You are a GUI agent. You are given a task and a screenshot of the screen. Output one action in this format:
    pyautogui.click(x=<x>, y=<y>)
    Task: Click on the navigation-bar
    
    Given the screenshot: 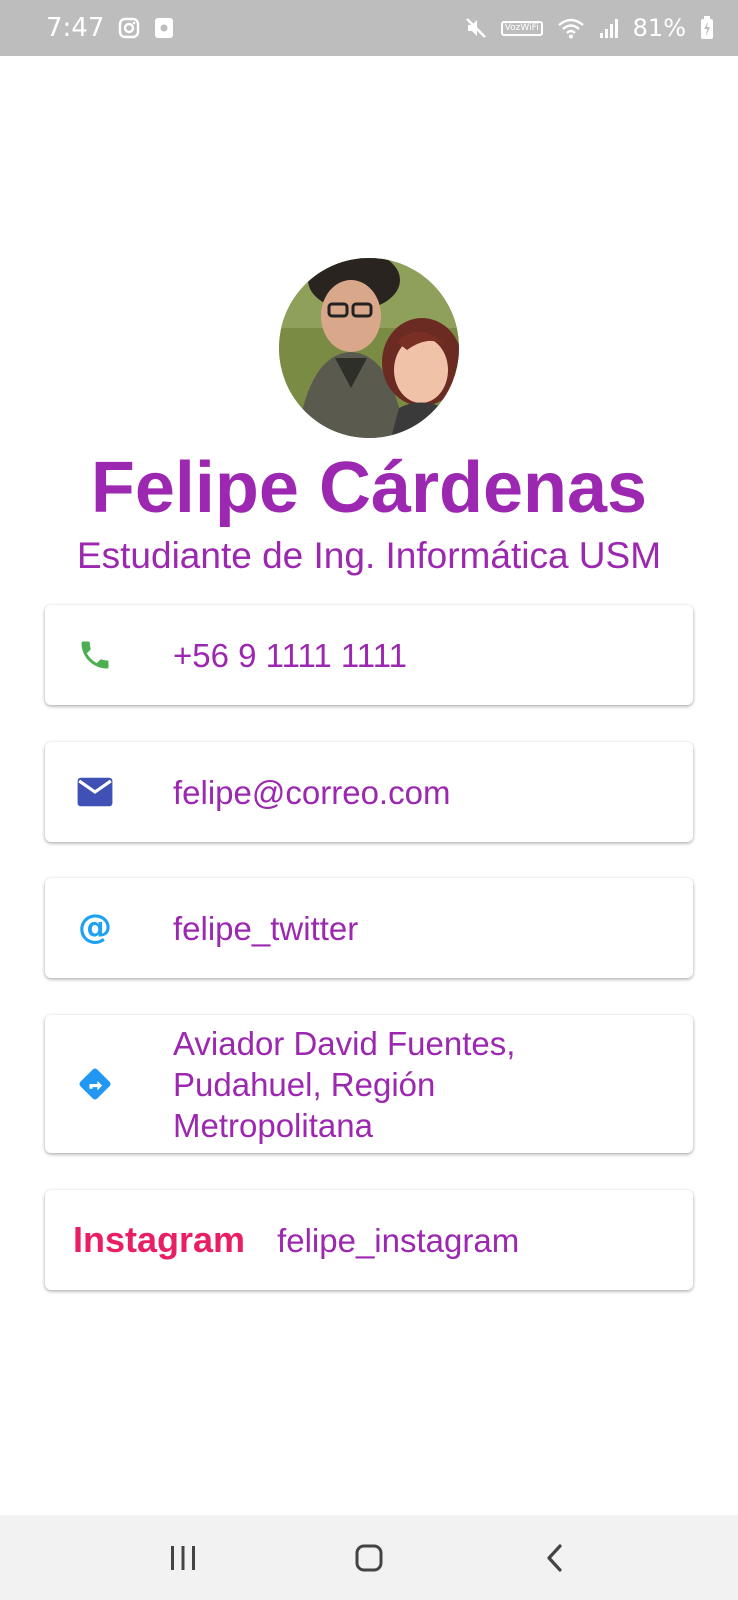 What is the action you would take?
    pyautogui.click(x=369, y=1557)
    